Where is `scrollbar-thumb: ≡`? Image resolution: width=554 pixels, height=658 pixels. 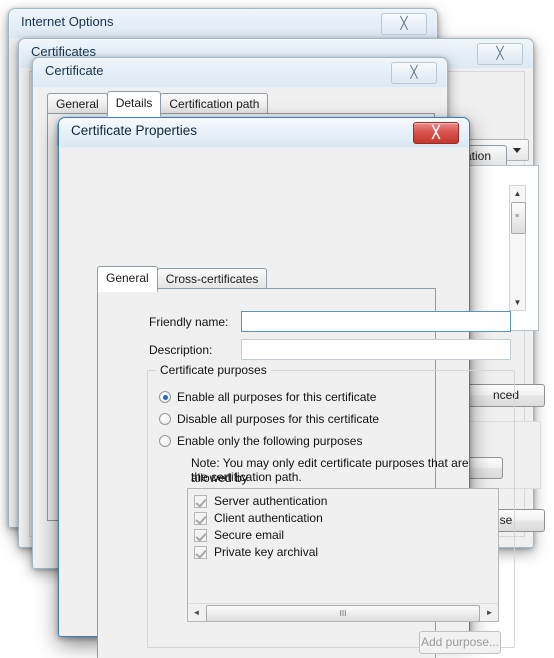 scrollbar-thumb: ≡ is located at coordinates (518, 218).